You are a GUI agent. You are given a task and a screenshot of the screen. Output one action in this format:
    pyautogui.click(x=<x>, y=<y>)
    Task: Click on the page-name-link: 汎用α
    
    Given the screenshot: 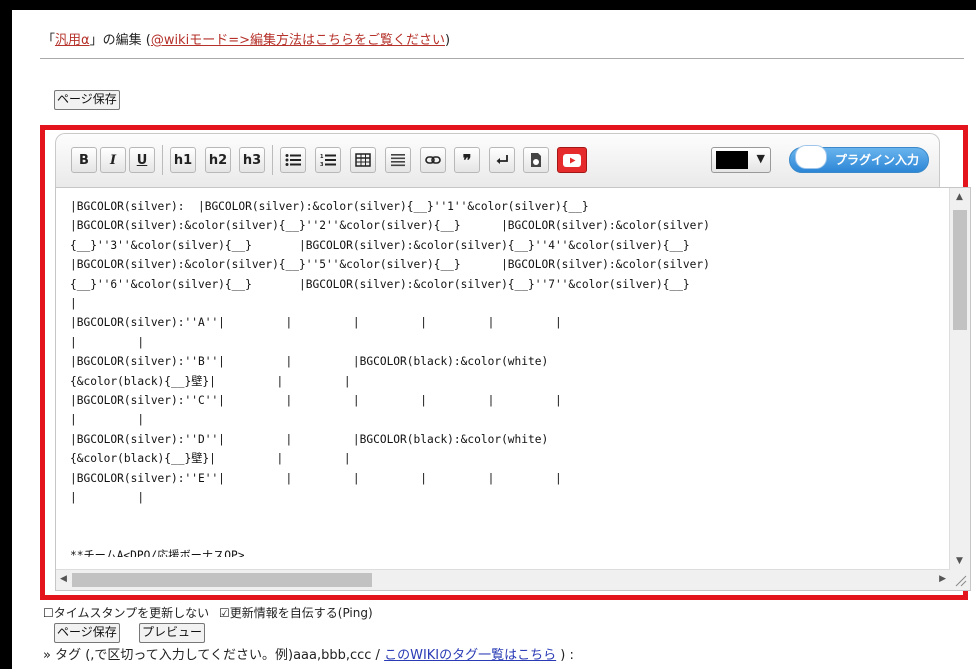 What is the action you would take?
    pyautogui.click(x=72, y=40)
    